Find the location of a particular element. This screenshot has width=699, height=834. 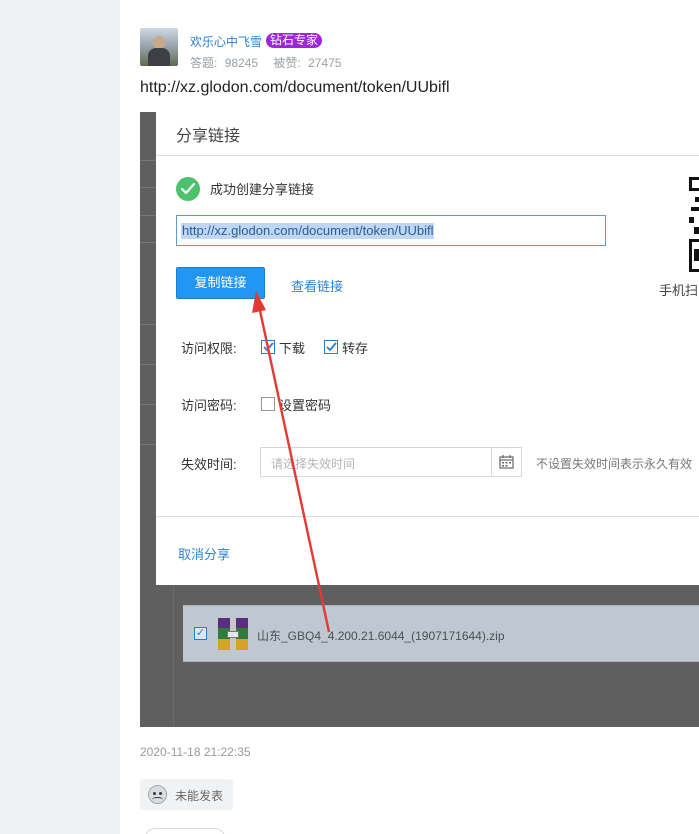

answers-label: 答题: is located at coordinates (204, 63).